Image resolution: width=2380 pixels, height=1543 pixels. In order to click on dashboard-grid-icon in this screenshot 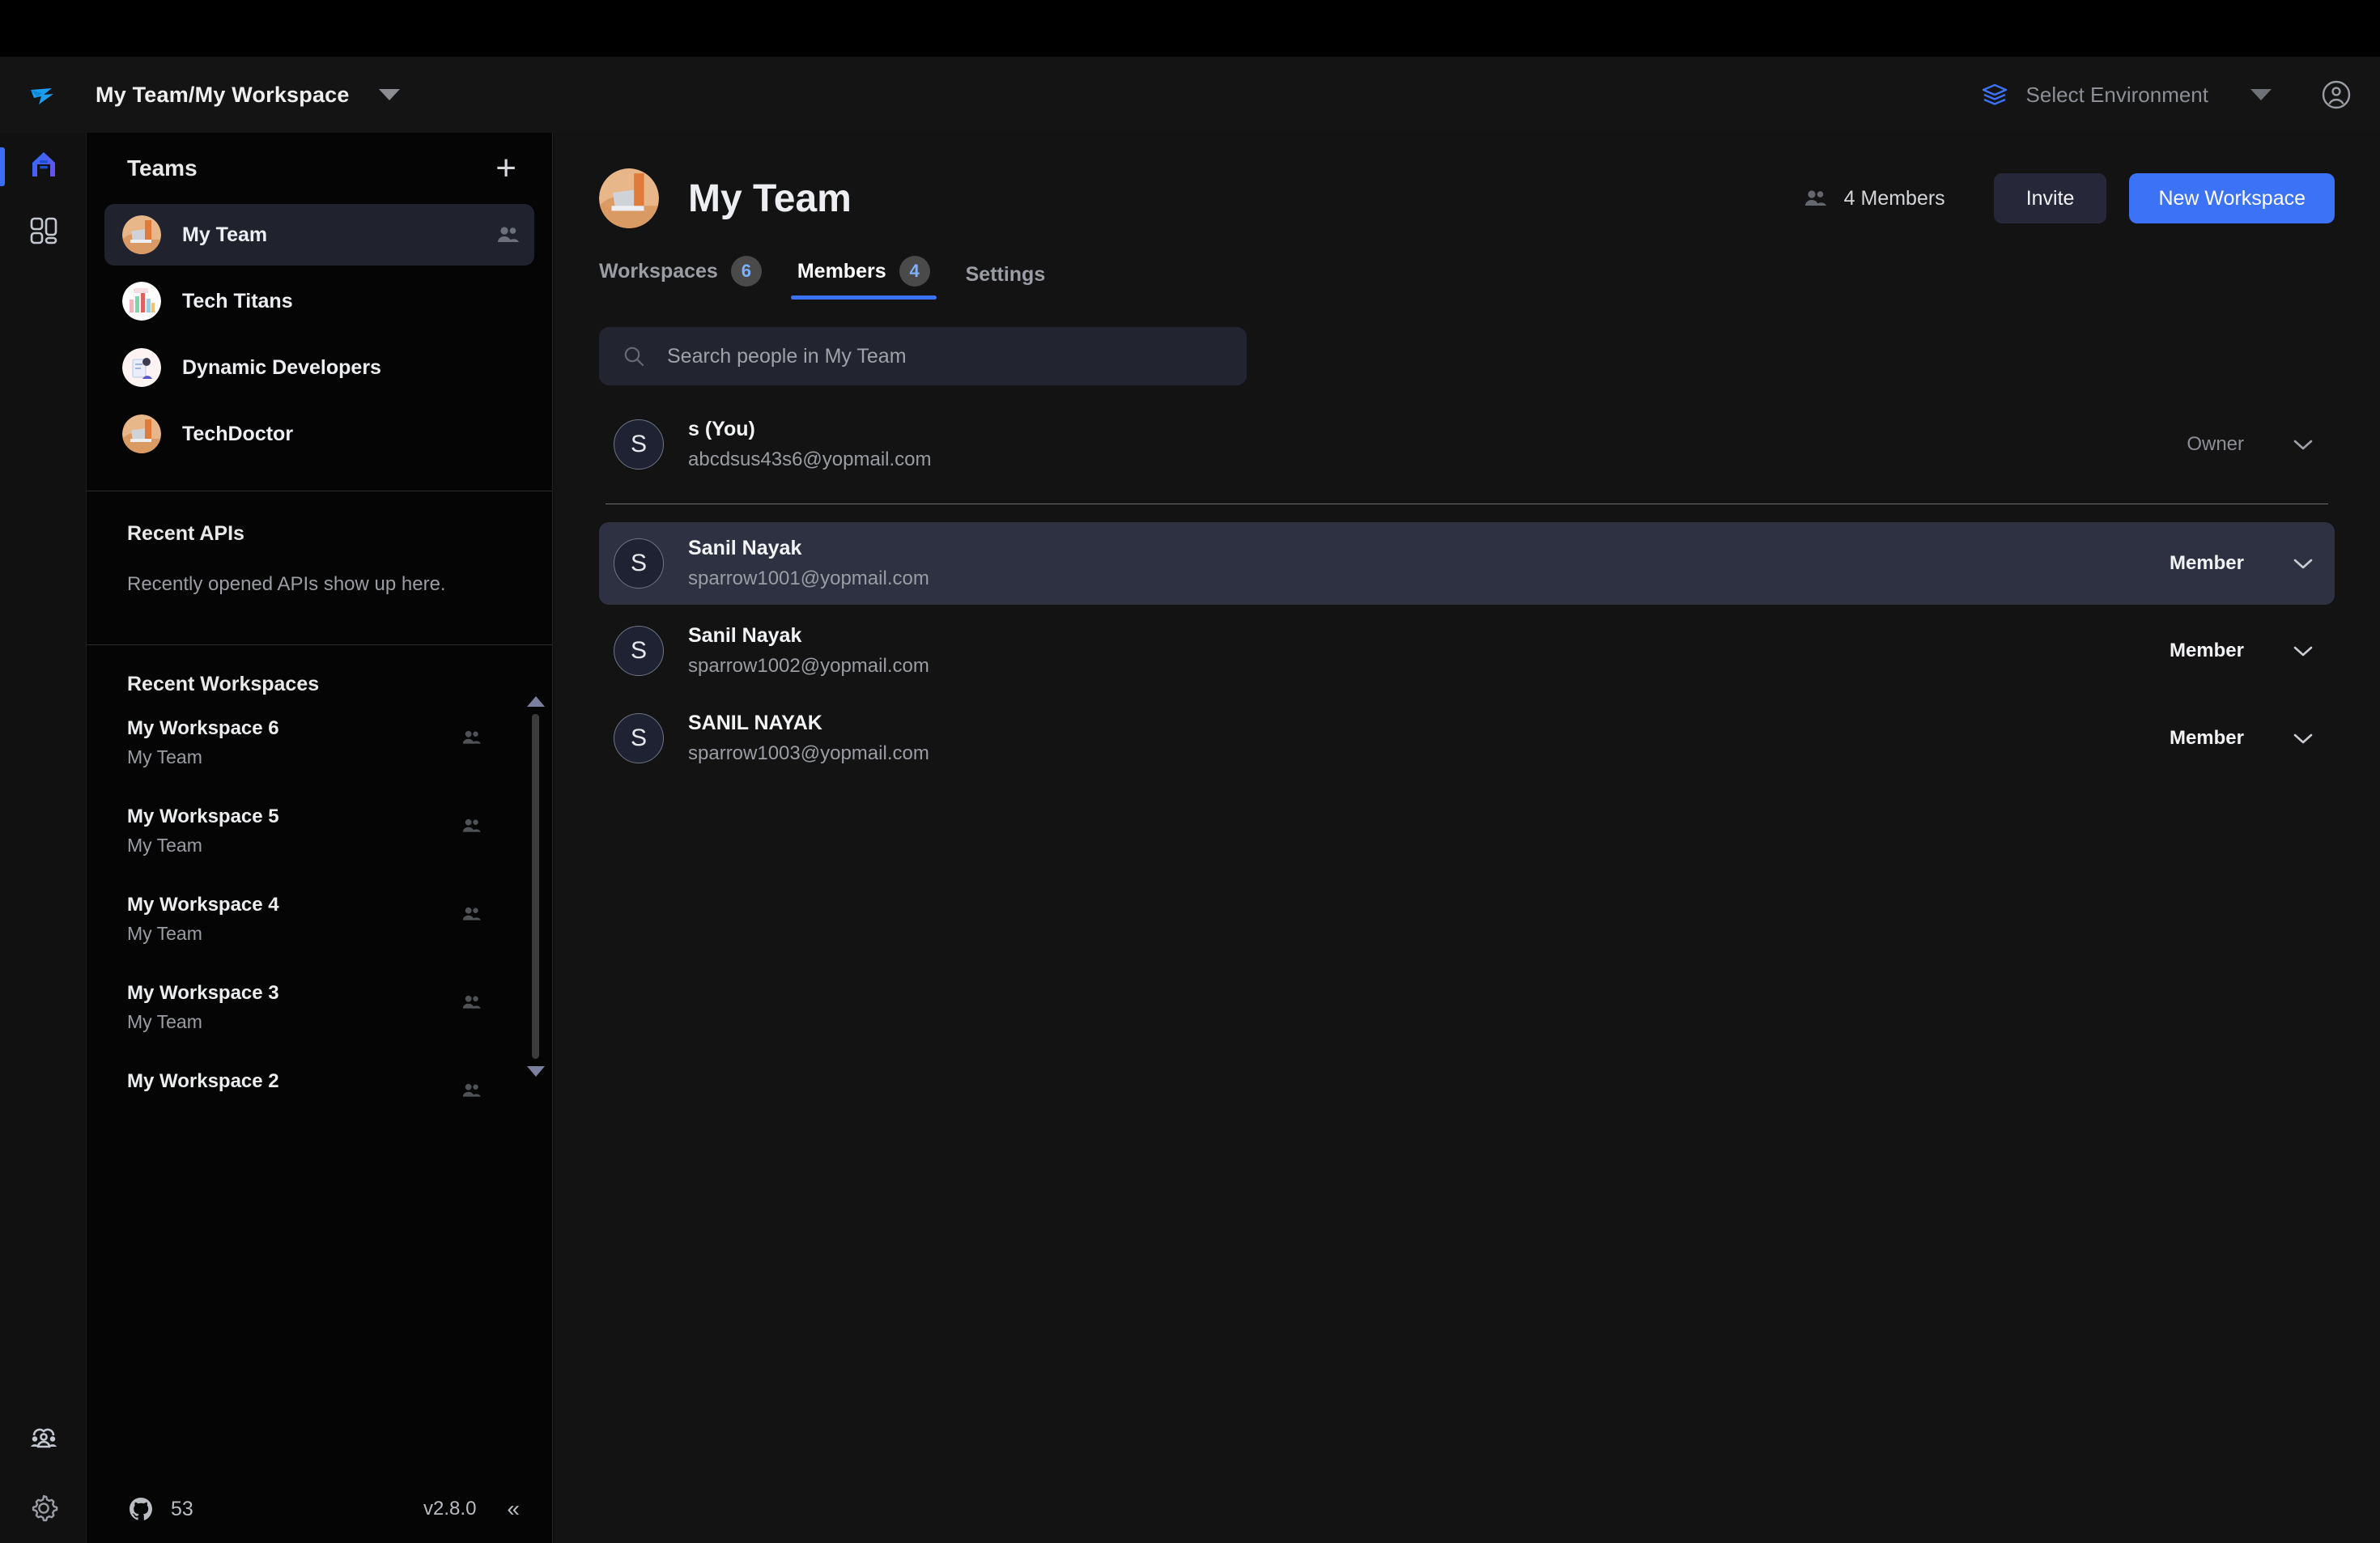, I will do `click(44, 233)`.